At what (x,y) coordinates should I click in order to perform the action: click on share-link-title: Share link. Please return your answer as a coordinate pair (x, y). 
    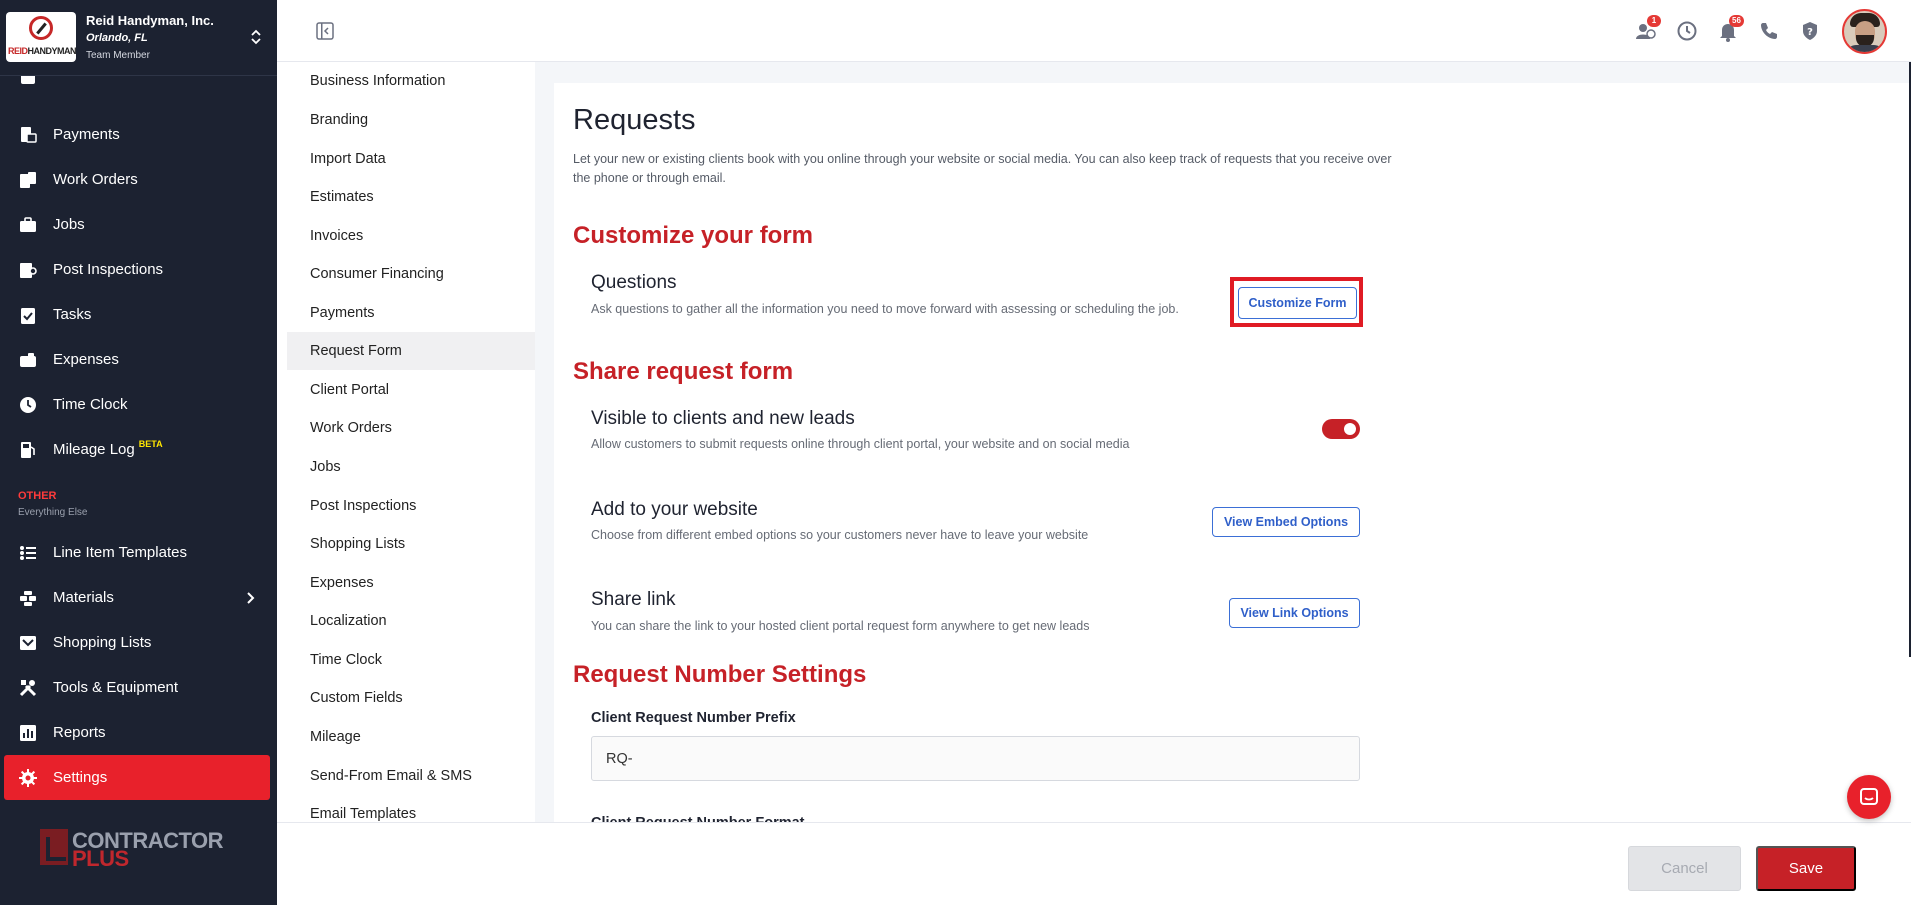
    Looking at the image, I should click on (633, 599).